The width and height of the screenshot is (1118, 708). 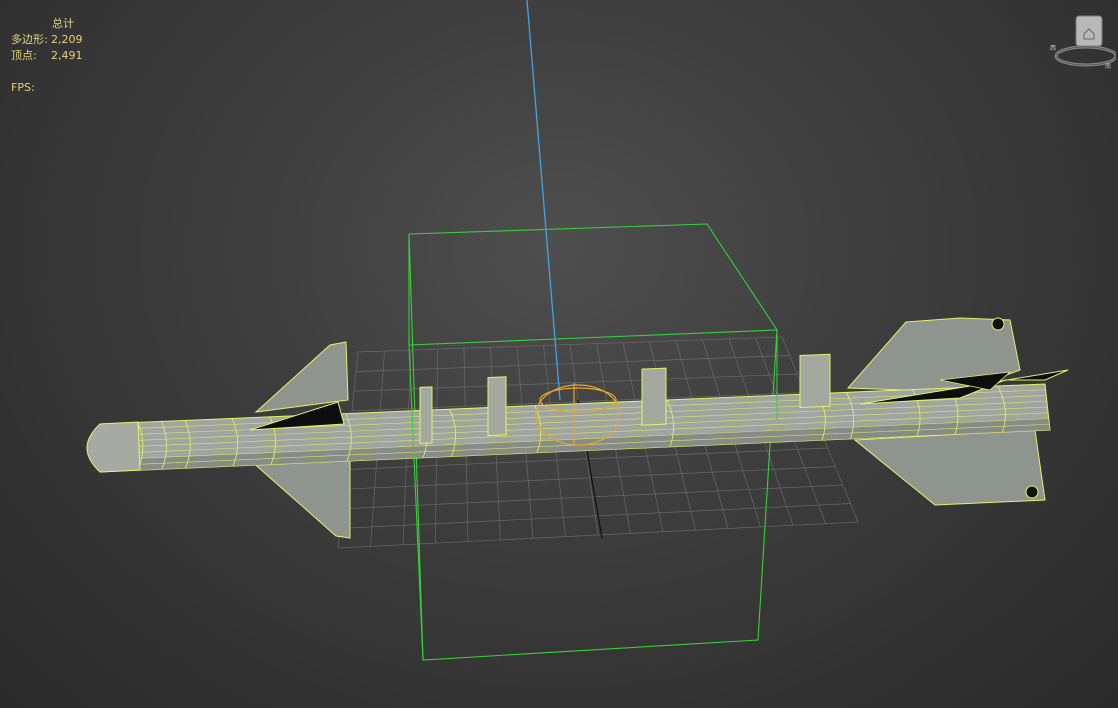 What do you see at coordinates (1032, 492) in the screenshot?
I see `rolleron-lower` at bounding box center [1032, 492].